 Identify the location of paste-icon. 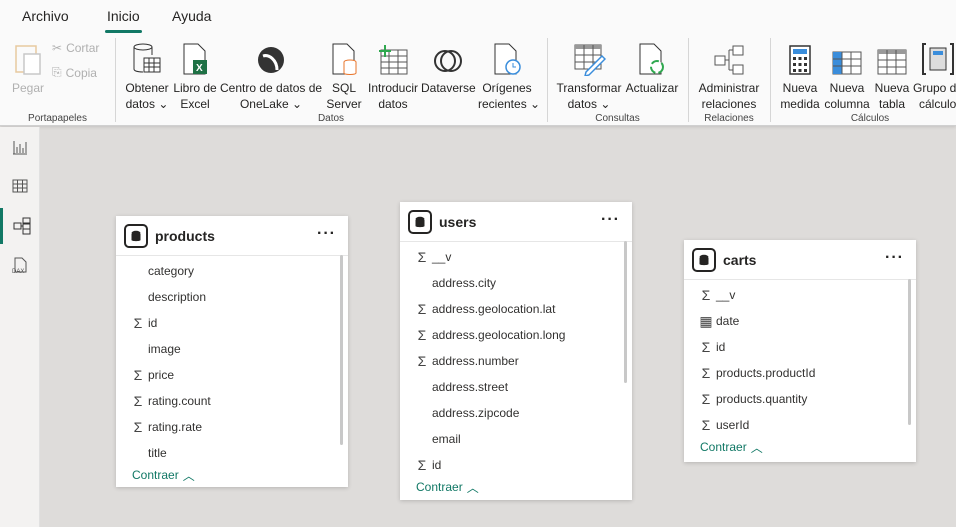
(28, 58).